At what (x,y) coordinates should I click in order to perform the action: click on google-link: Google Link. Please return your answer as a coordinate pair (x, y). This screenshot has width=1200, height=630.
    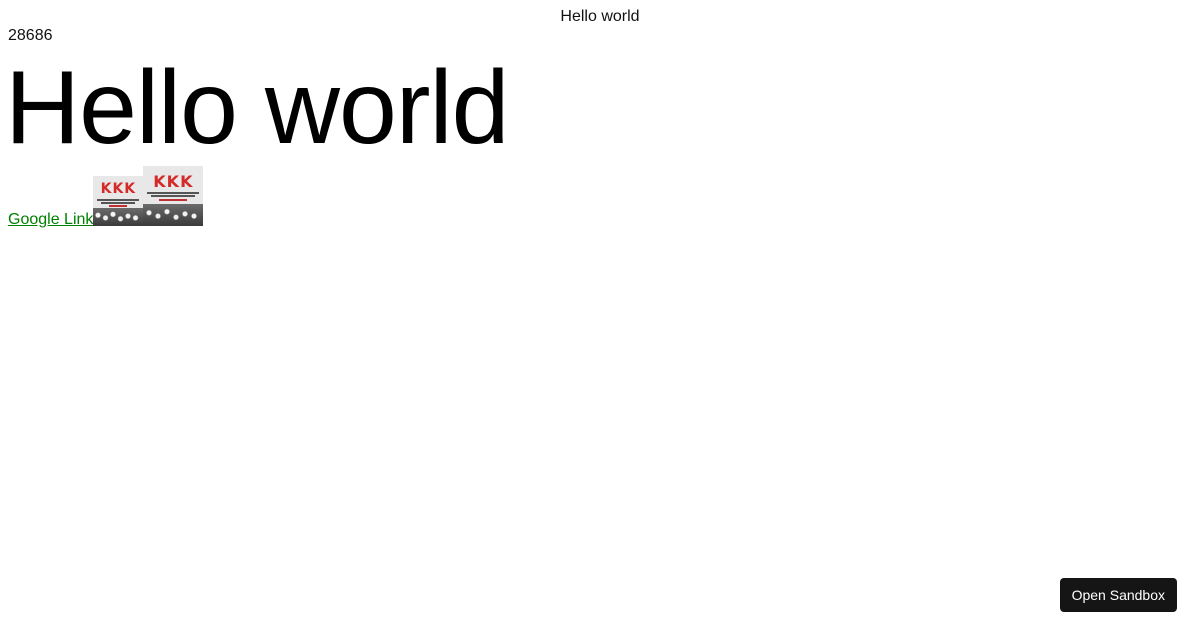
    Looking at the image, I should click on (50, 220).